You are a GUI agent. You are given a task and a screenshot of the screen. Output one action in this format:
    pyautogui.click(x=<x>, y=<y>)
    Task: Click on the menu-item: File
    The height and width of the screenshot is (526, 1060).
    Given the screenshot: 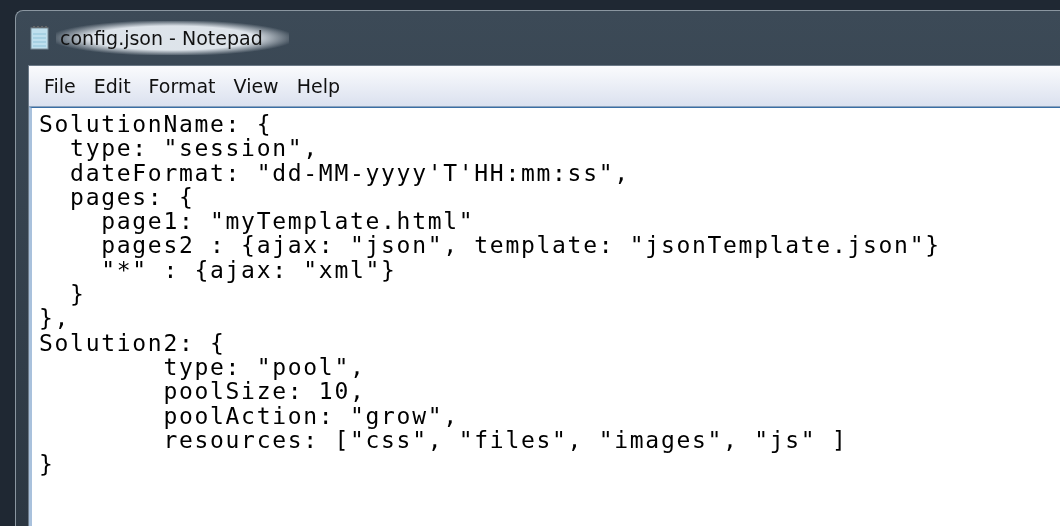 What is the action you would take?
    pyautogui.click(x=60, y=86)
    